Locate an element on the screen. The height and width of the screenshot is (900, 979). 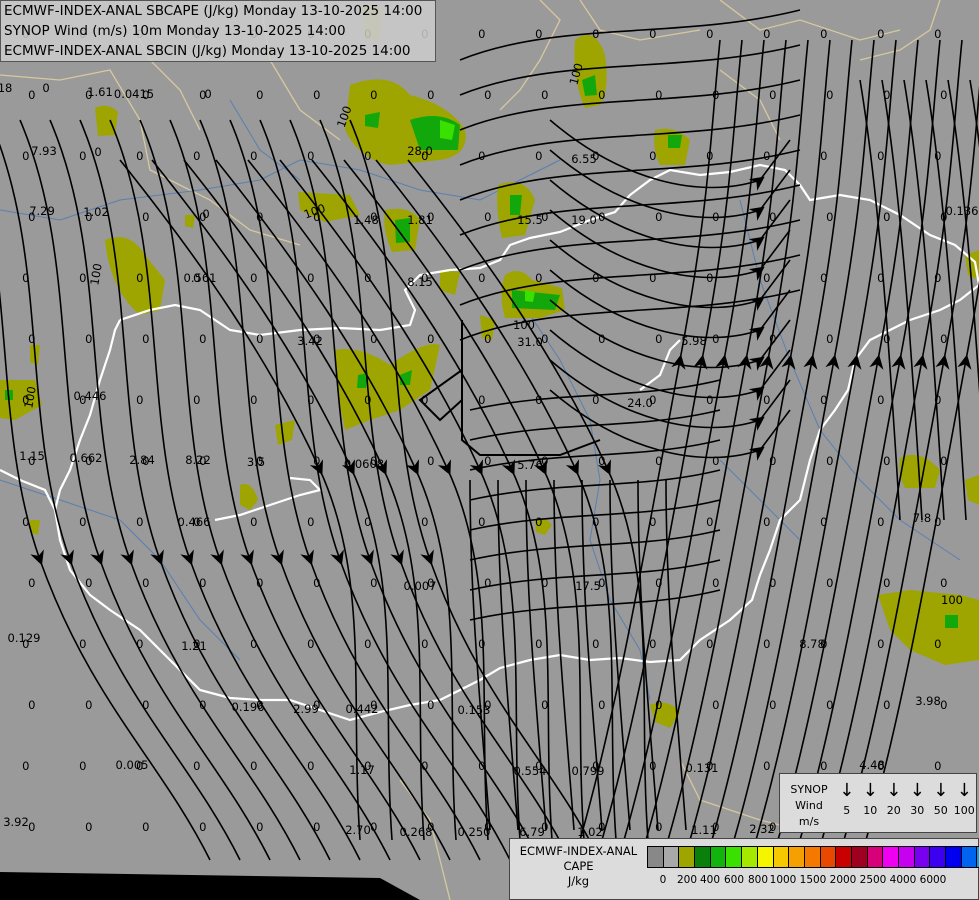
cape-legend-tick: 400 is located at coordinates (710, 880).